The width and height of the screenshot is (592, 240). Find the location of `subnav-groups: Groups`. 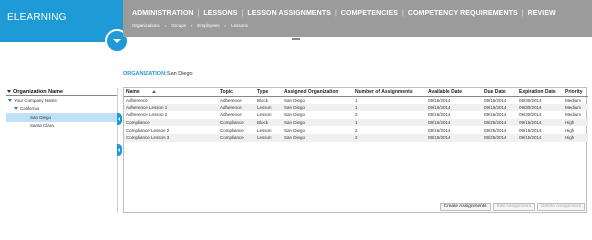

subnav-groups: Groups is located at coordinates (178, 25).